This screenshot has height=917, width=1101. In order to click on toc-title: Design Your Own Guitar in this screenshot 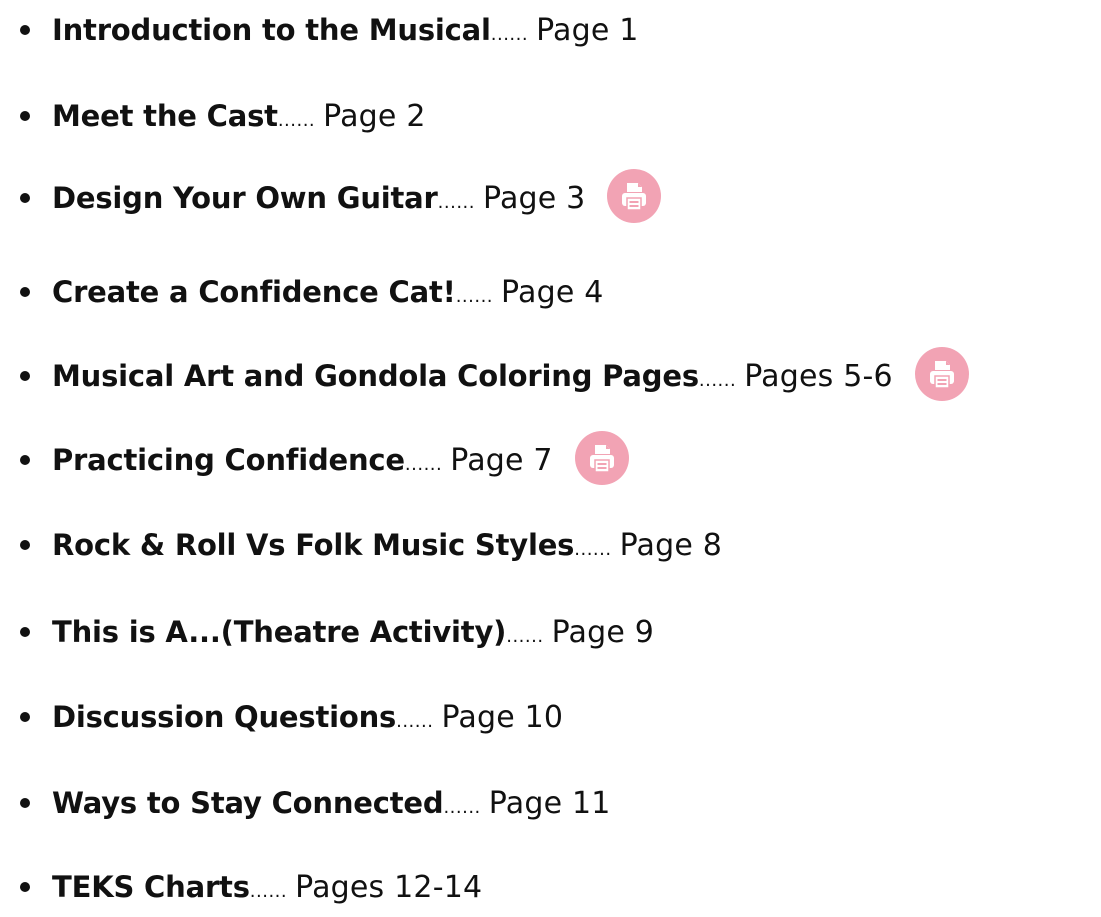, I will do `click(245, 198)`.